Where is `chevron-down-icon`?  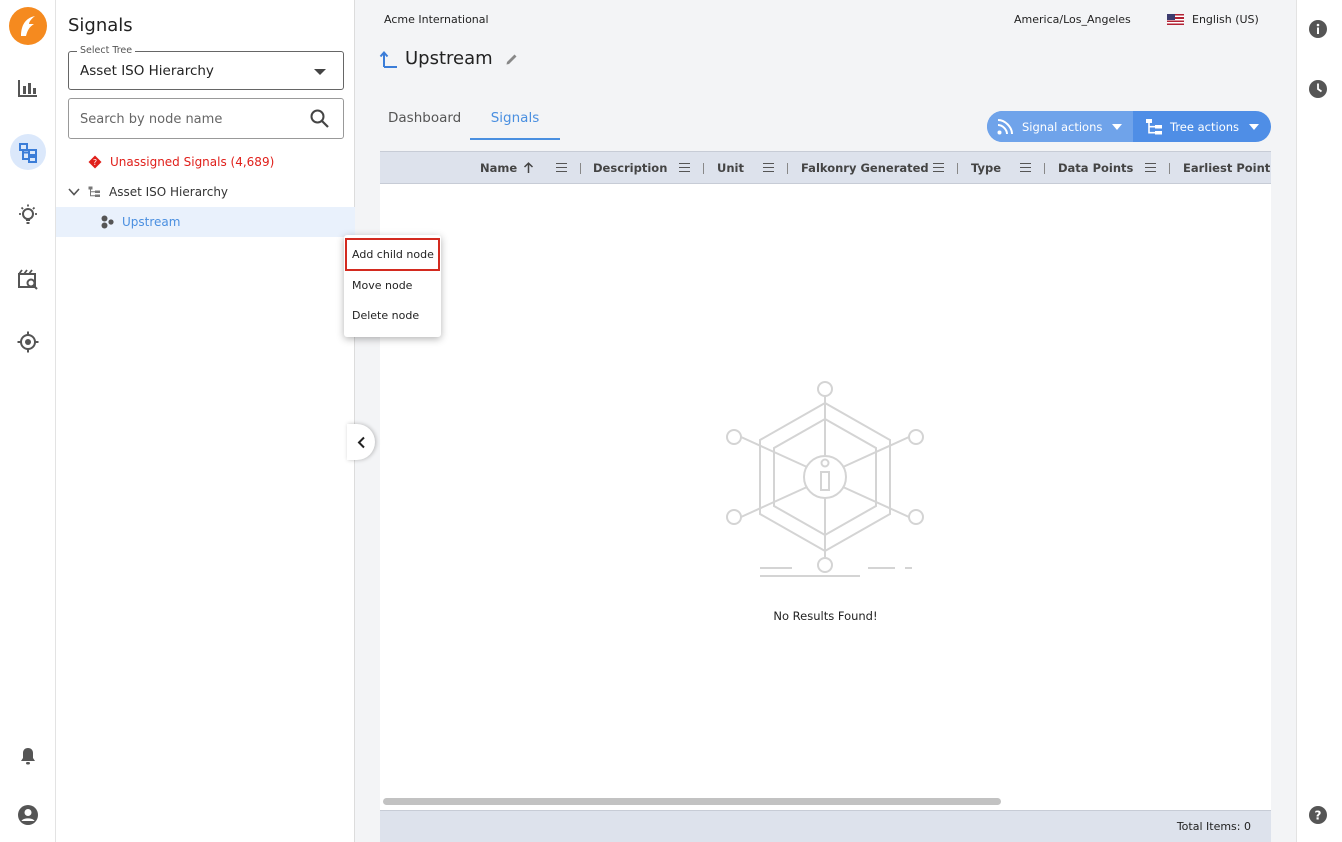
chevron-down-icon is located at coordinates (74, 192).